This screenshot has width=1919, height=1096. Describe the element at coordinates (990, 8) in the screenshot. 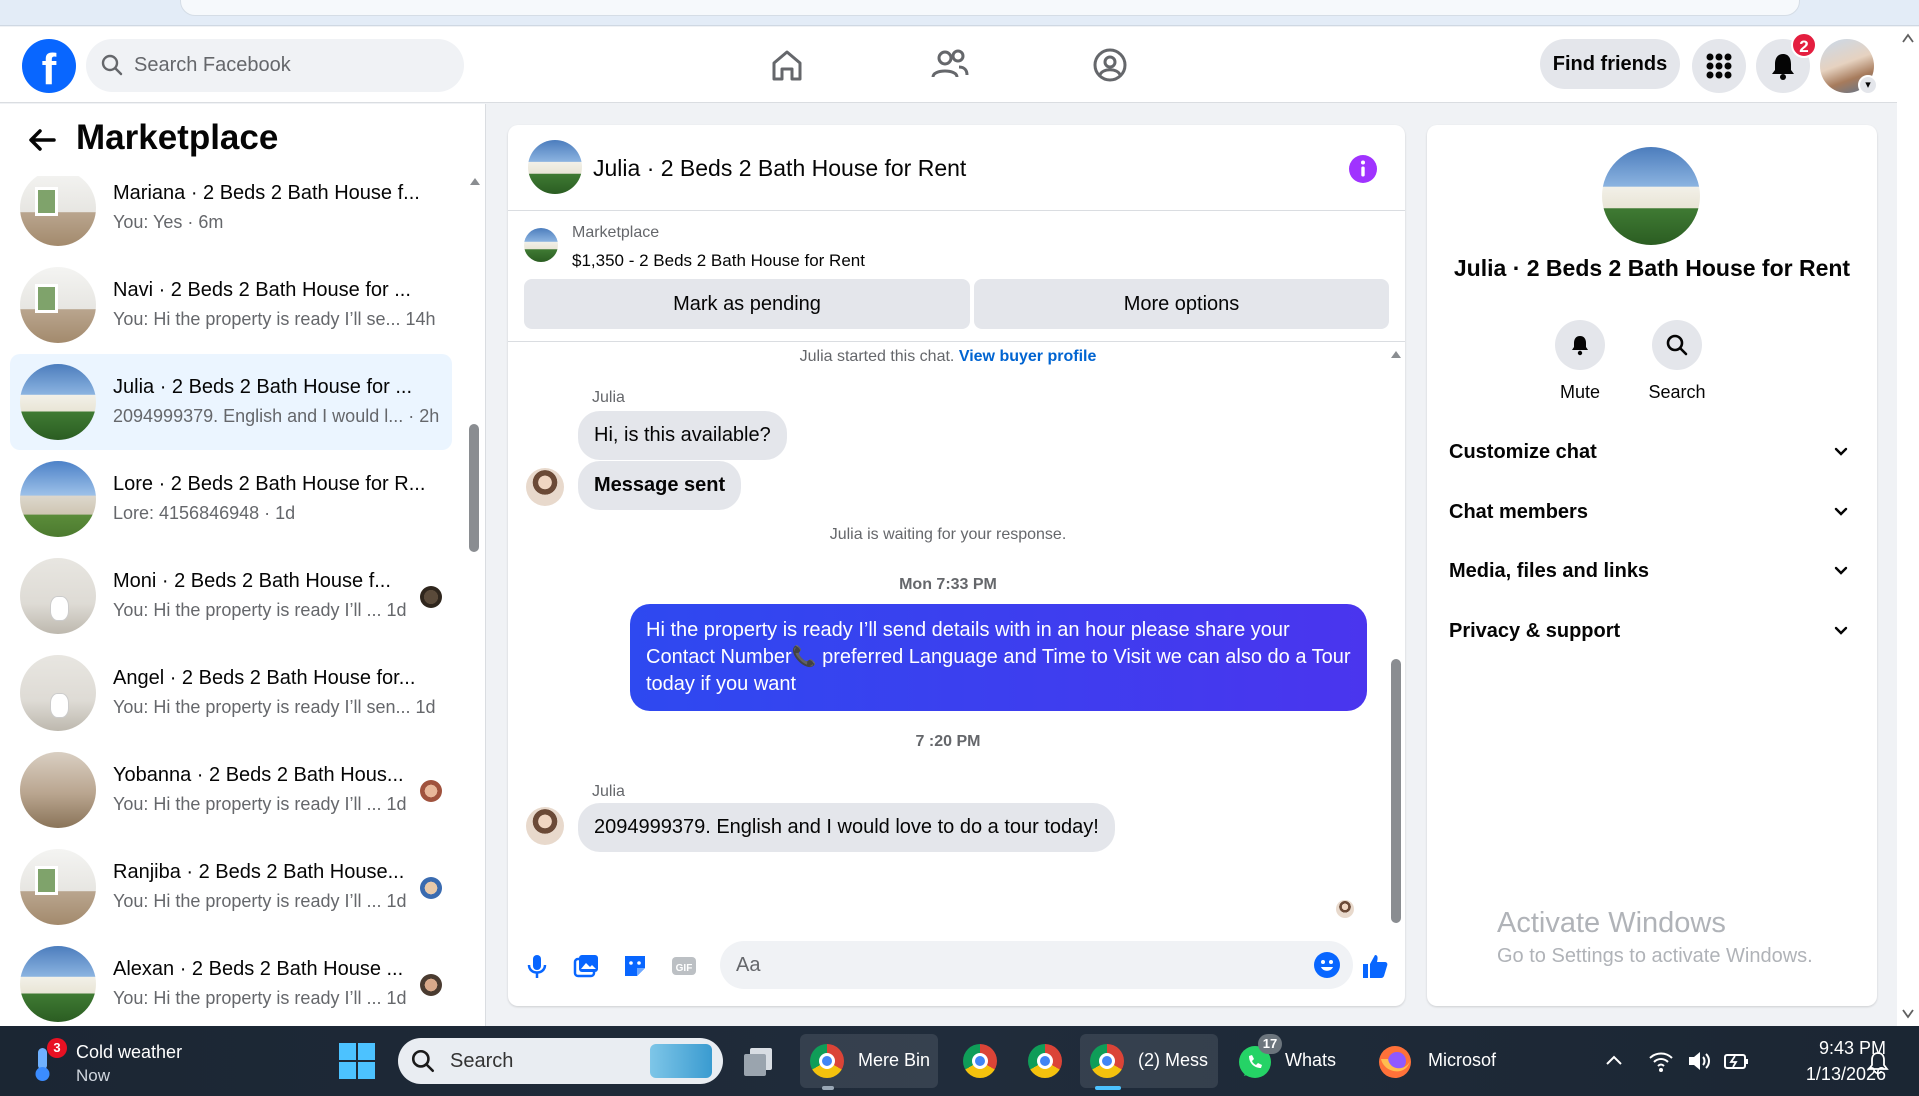

I see `browser-address-bar` at that location.